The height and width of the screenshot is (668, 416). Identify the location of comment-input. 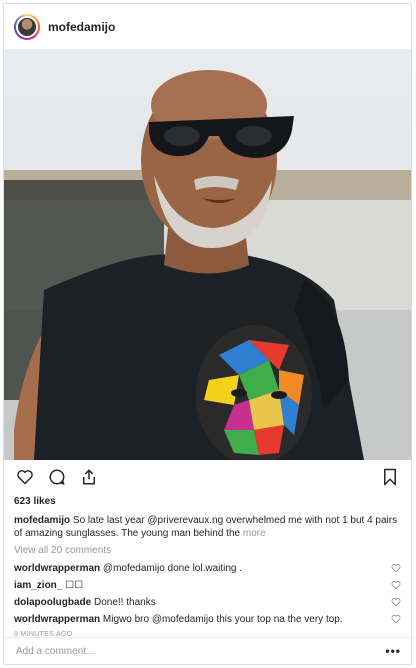
(200, 651).